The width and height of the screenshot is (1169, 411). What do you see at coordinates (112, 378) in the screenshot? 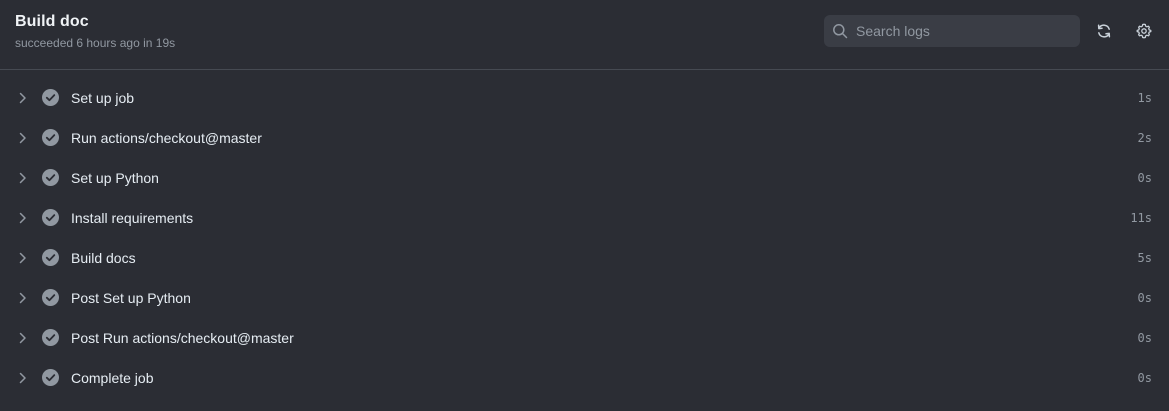
I see `step-label: Complete job` at bounding box center [112, 378].